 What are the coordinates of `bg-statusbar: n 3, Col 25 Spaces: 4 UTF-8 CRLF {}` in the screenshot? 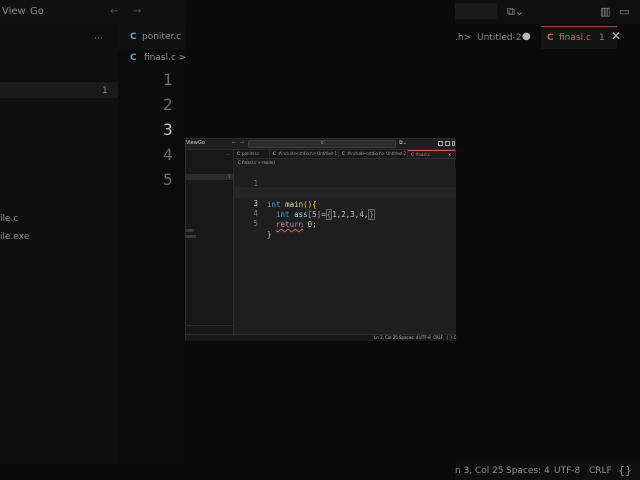 It's located at (547, 471).